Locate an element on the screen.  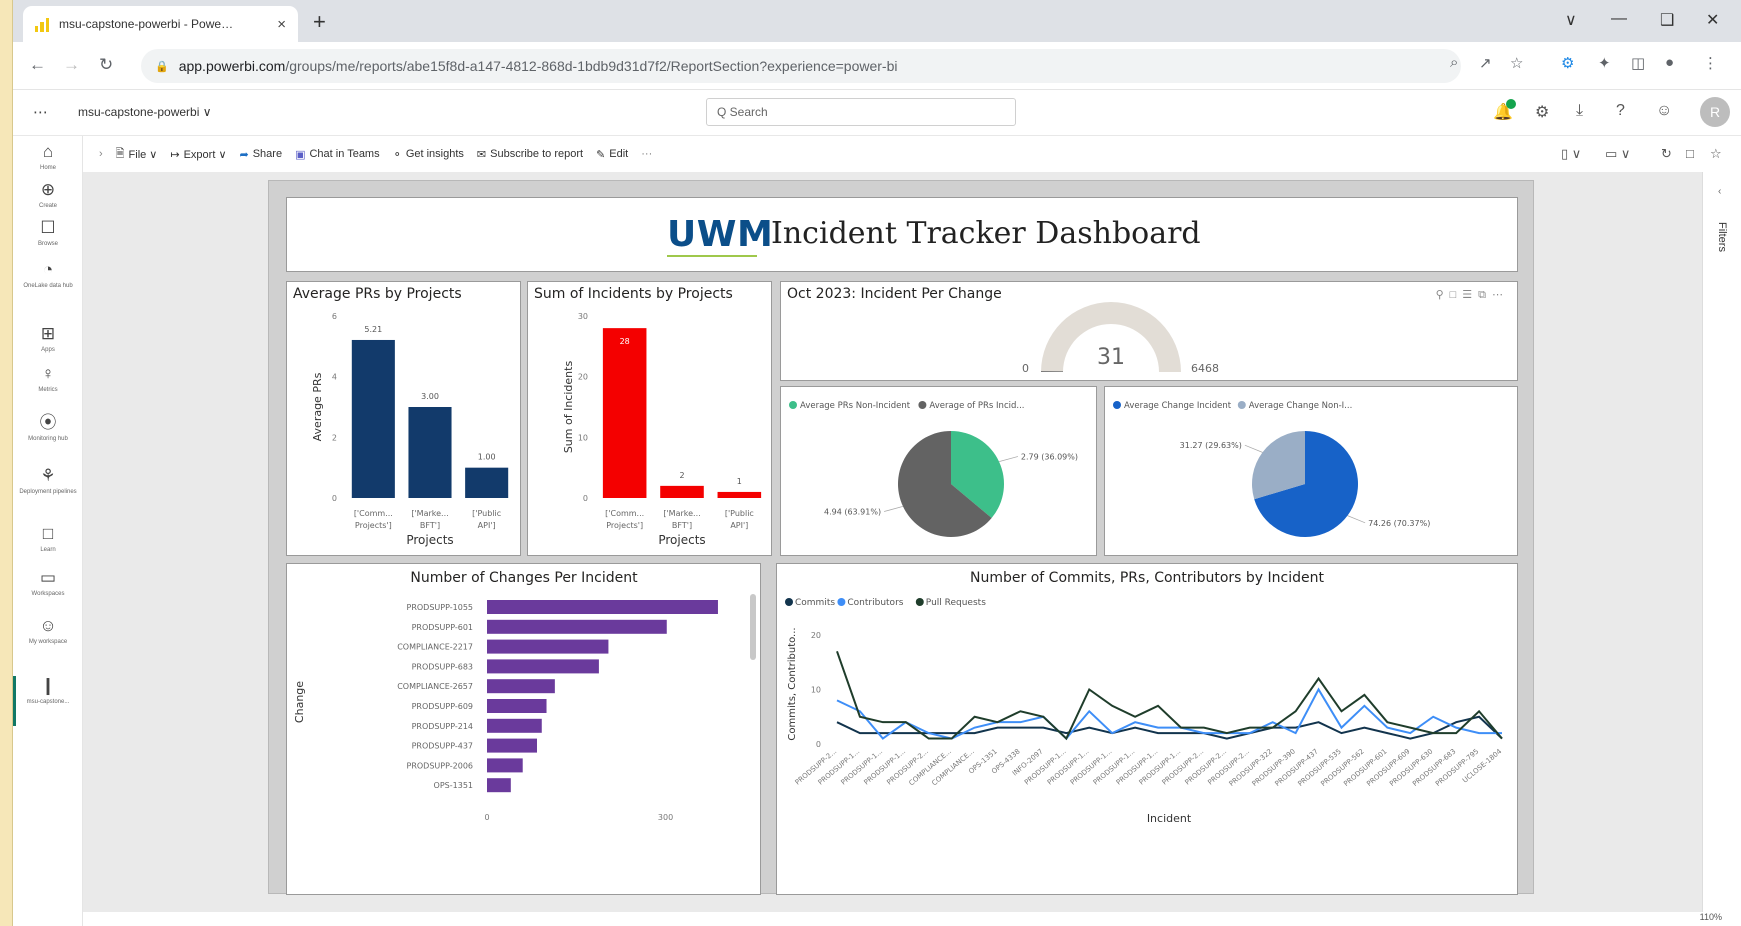
expand-pane-icon: › is located at coordinates (101, 154).